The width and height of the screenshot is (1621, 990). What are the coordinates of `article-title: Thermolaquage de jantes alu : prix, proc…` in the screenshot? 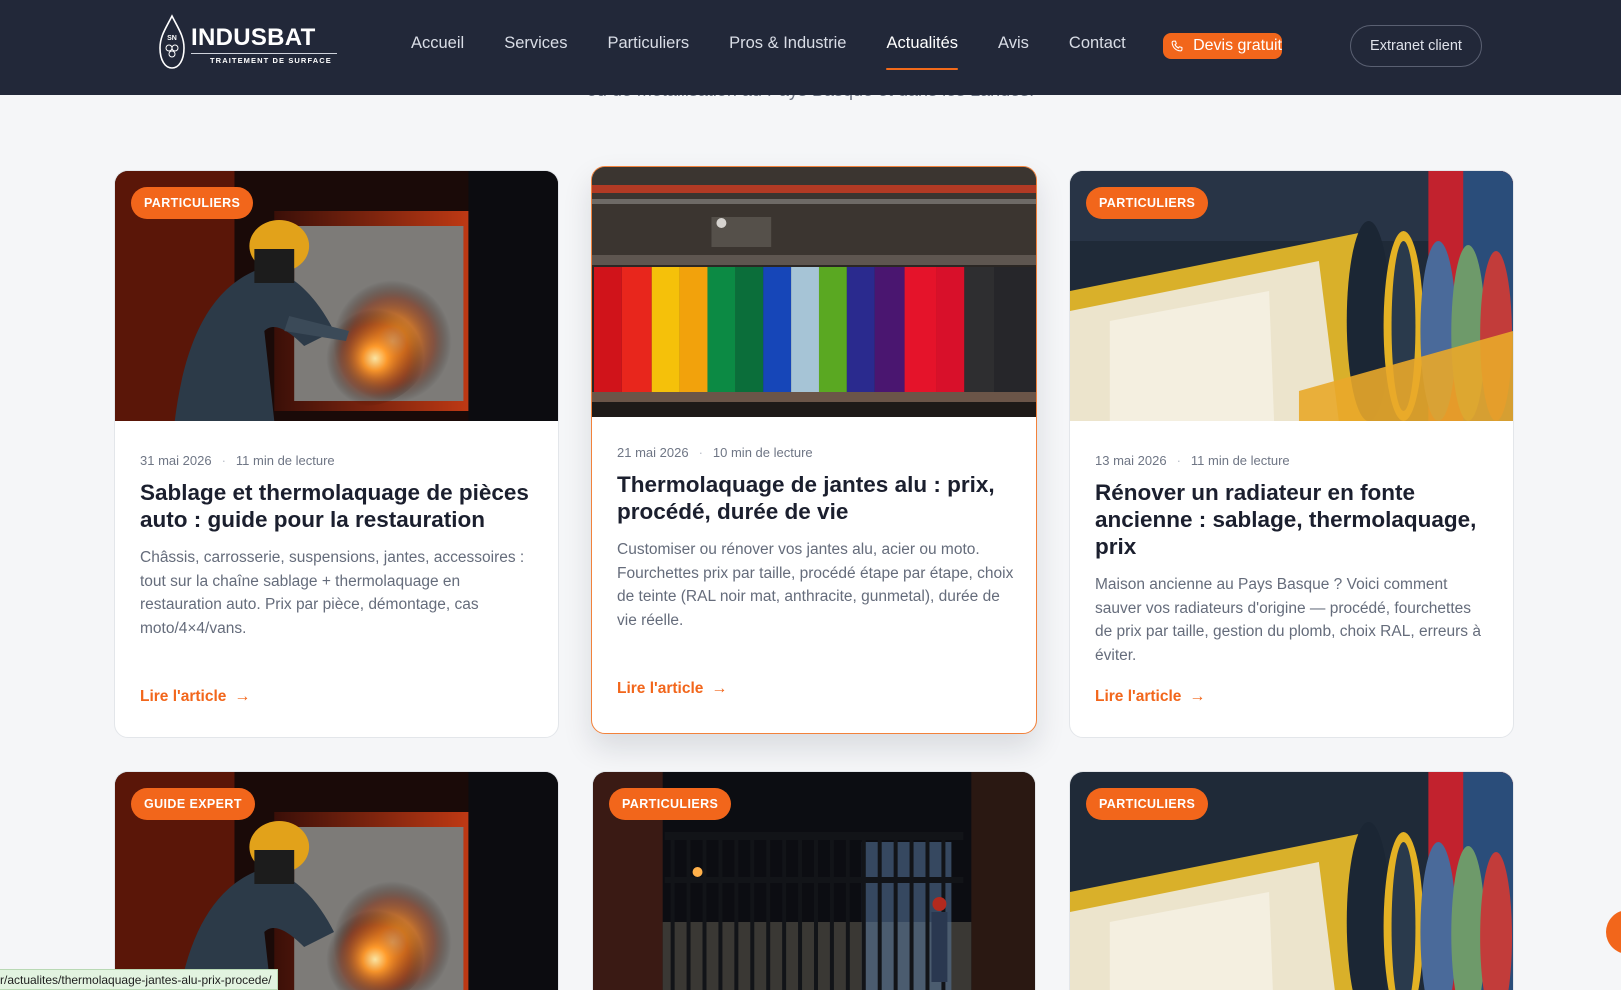 It's located at (815, 498).